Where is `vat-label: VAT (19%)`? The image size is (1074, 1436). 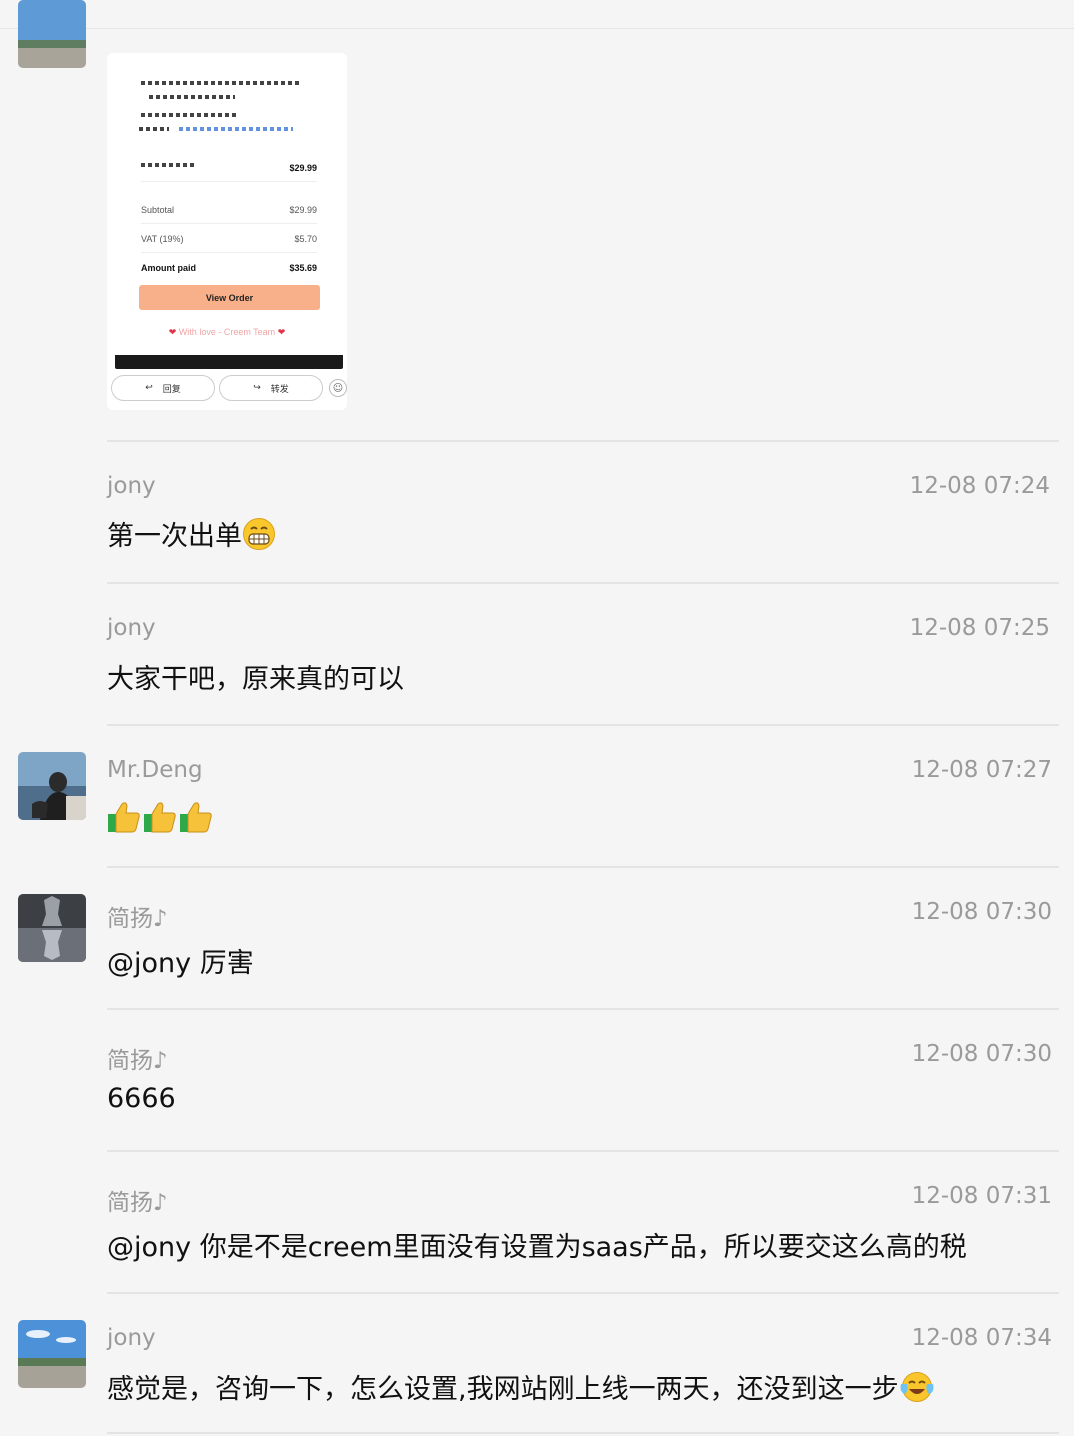 vat-label: VAT (19%) is located at coordinates (162, 239).